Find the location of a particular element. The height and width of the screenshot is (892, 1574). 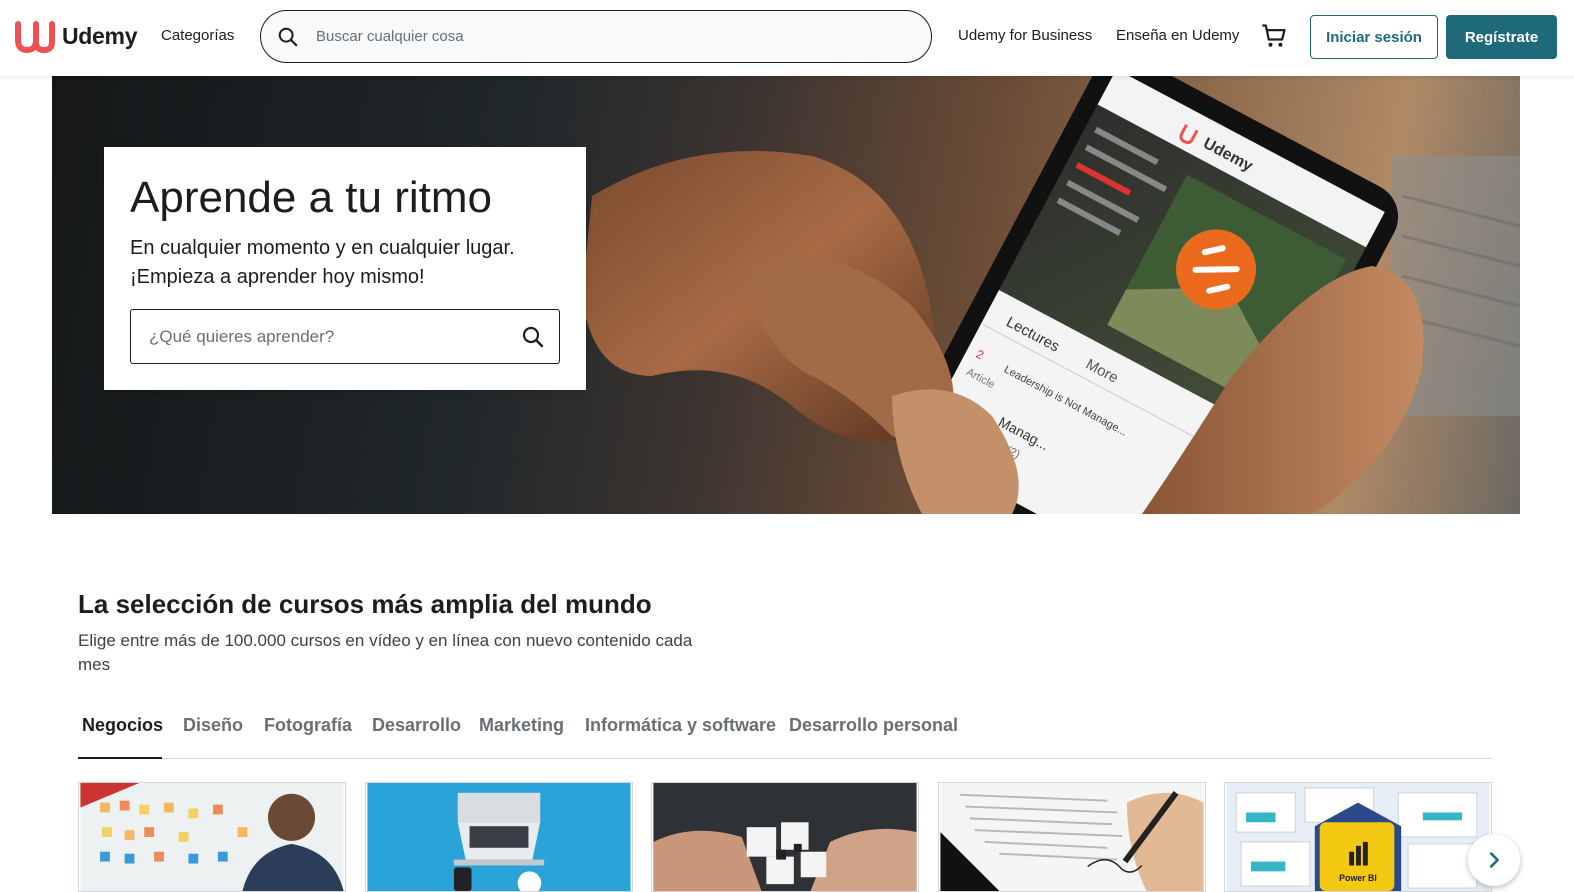

tab-diseno: Diseño is located at coordinates (213, 725).